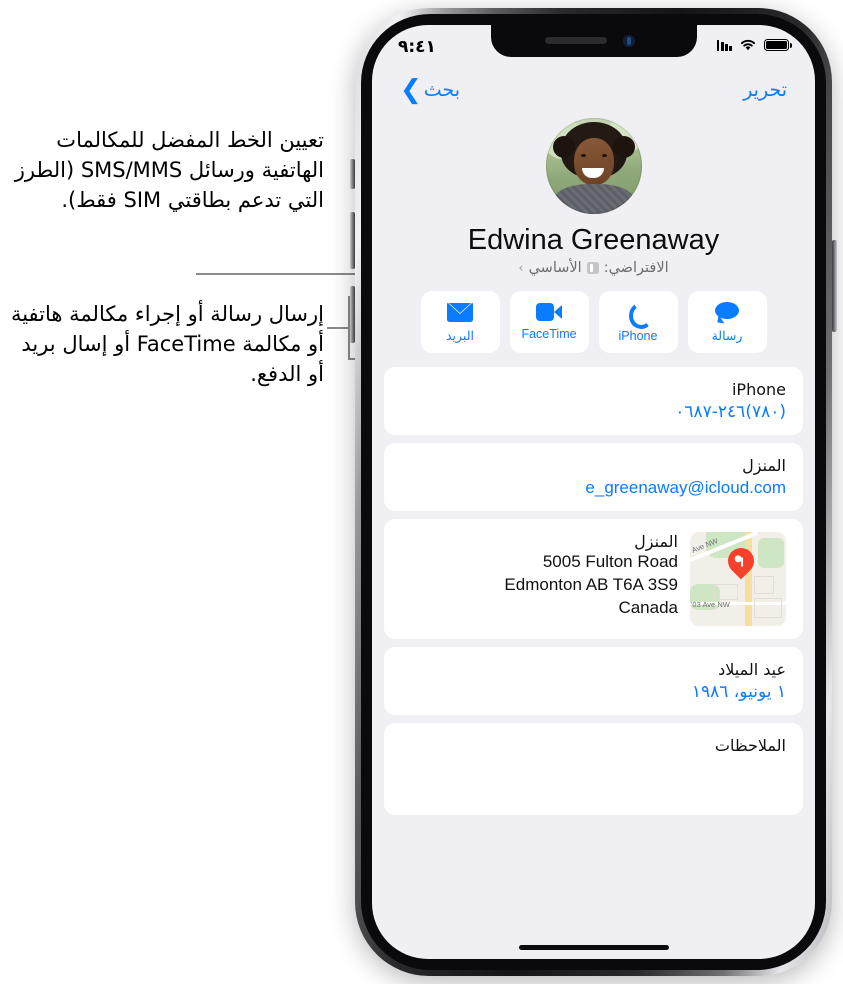  I want to click on notch, so click(593, 41).